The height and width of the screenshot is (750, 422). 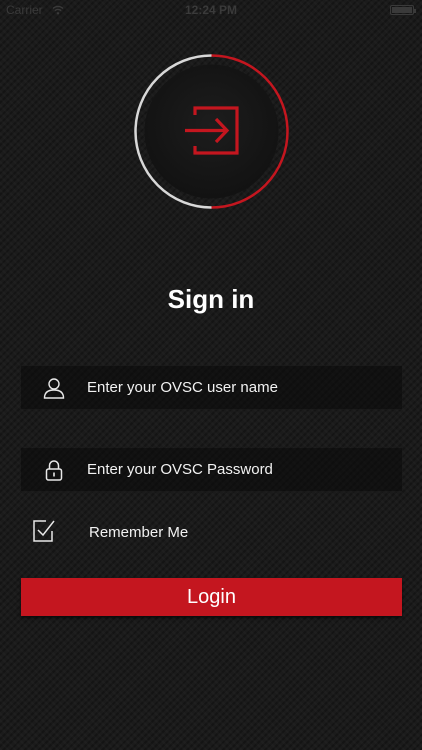 I want to click on status-bar: Carrier 12:24 PM, so click(x=211, y=10).